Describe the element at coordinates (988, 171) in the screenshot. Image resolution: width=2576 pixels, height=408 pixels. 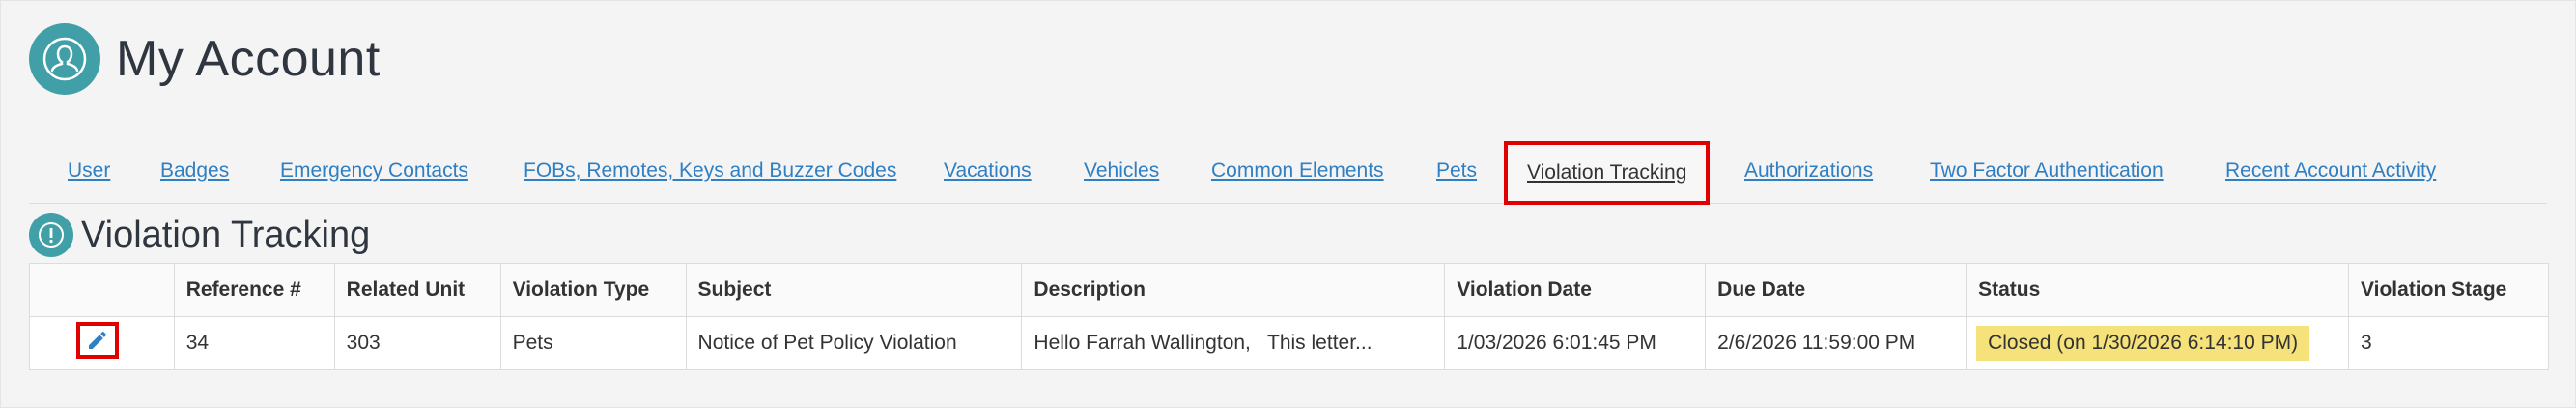
I see `tab-vacations: Vacations` at that location.